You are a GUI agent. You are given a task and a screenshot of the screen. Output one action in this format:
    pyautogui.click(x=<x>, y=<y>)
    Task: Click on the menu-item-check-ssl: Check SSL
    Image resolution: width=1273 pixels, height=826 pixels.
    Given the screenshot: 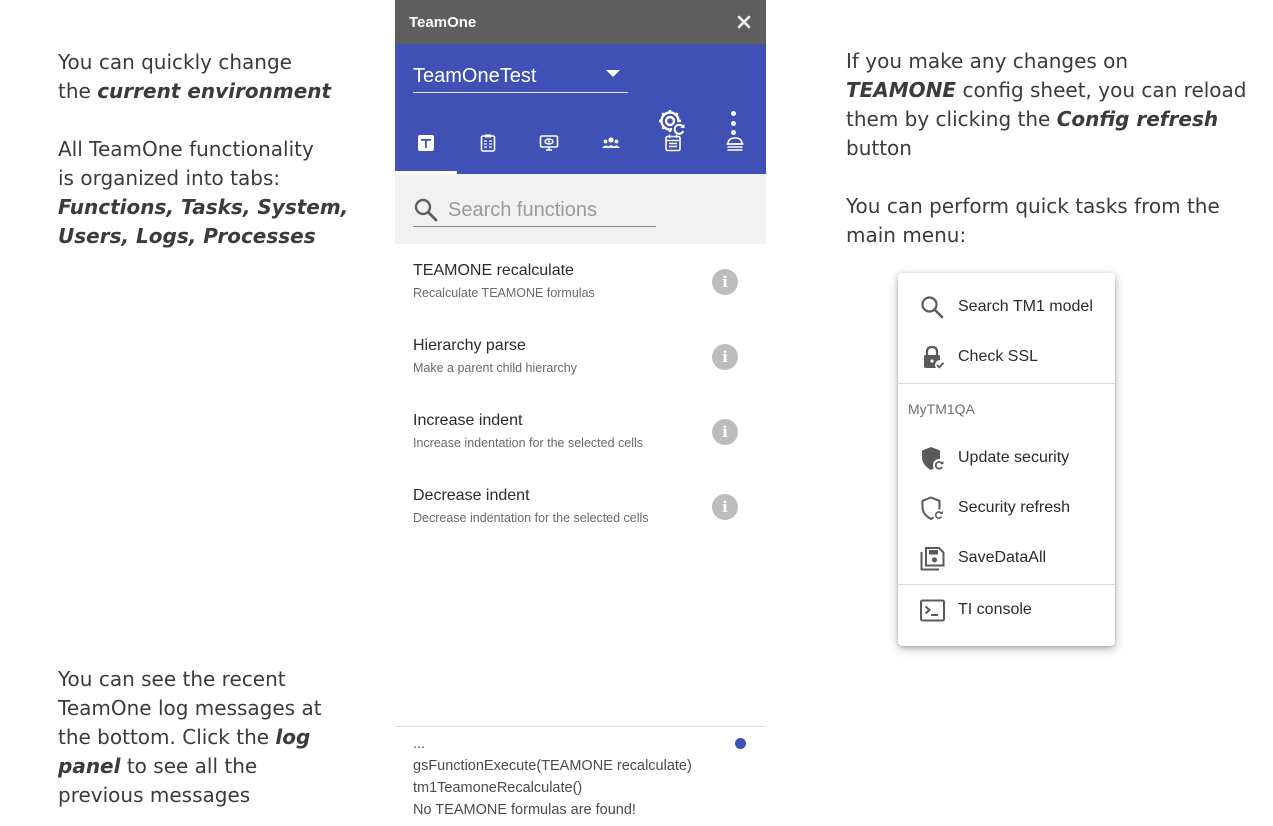 What is the action you would take?
    pyautogui.click(x=1006, y=357)
    